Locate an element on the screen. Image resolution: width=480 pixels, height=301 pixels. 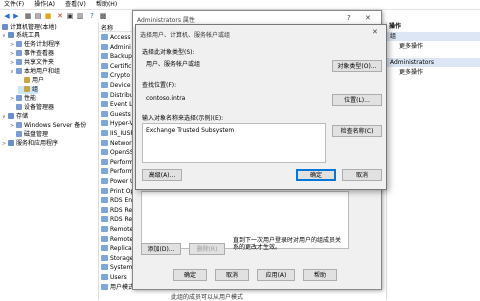
refresh-icon: ▣ is located at coordinates (70, 16).